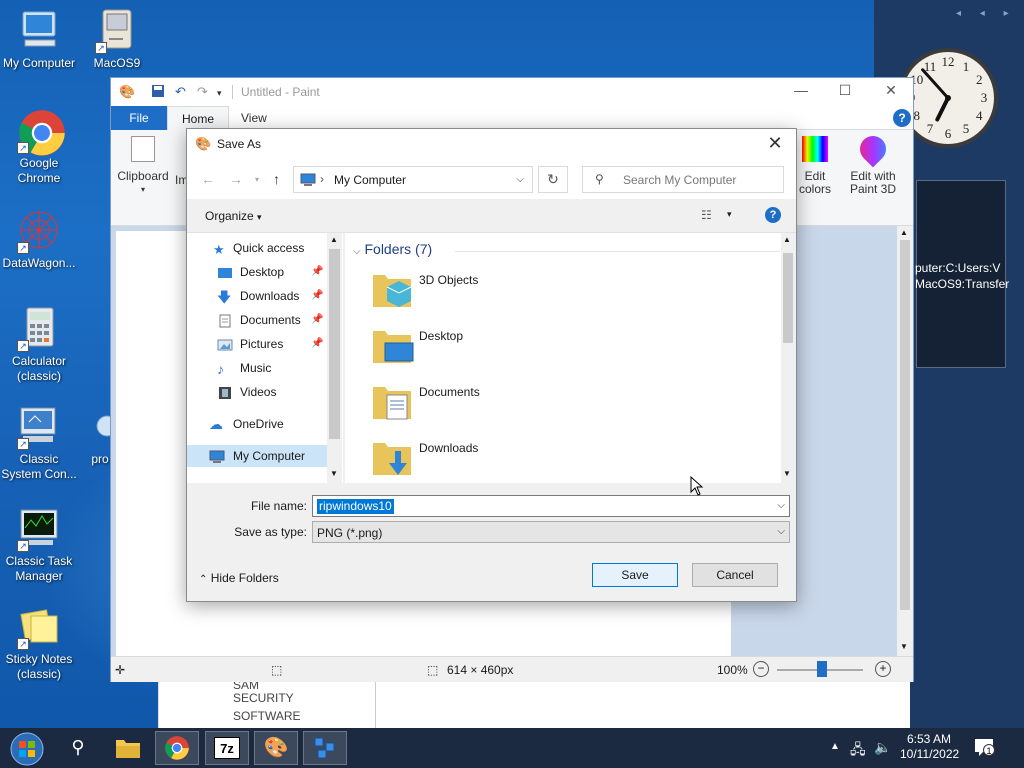  Describe the element at coordinates (227, 748) in the screenshot. I see `7zip-taskbar-icon: 7z` at that location.